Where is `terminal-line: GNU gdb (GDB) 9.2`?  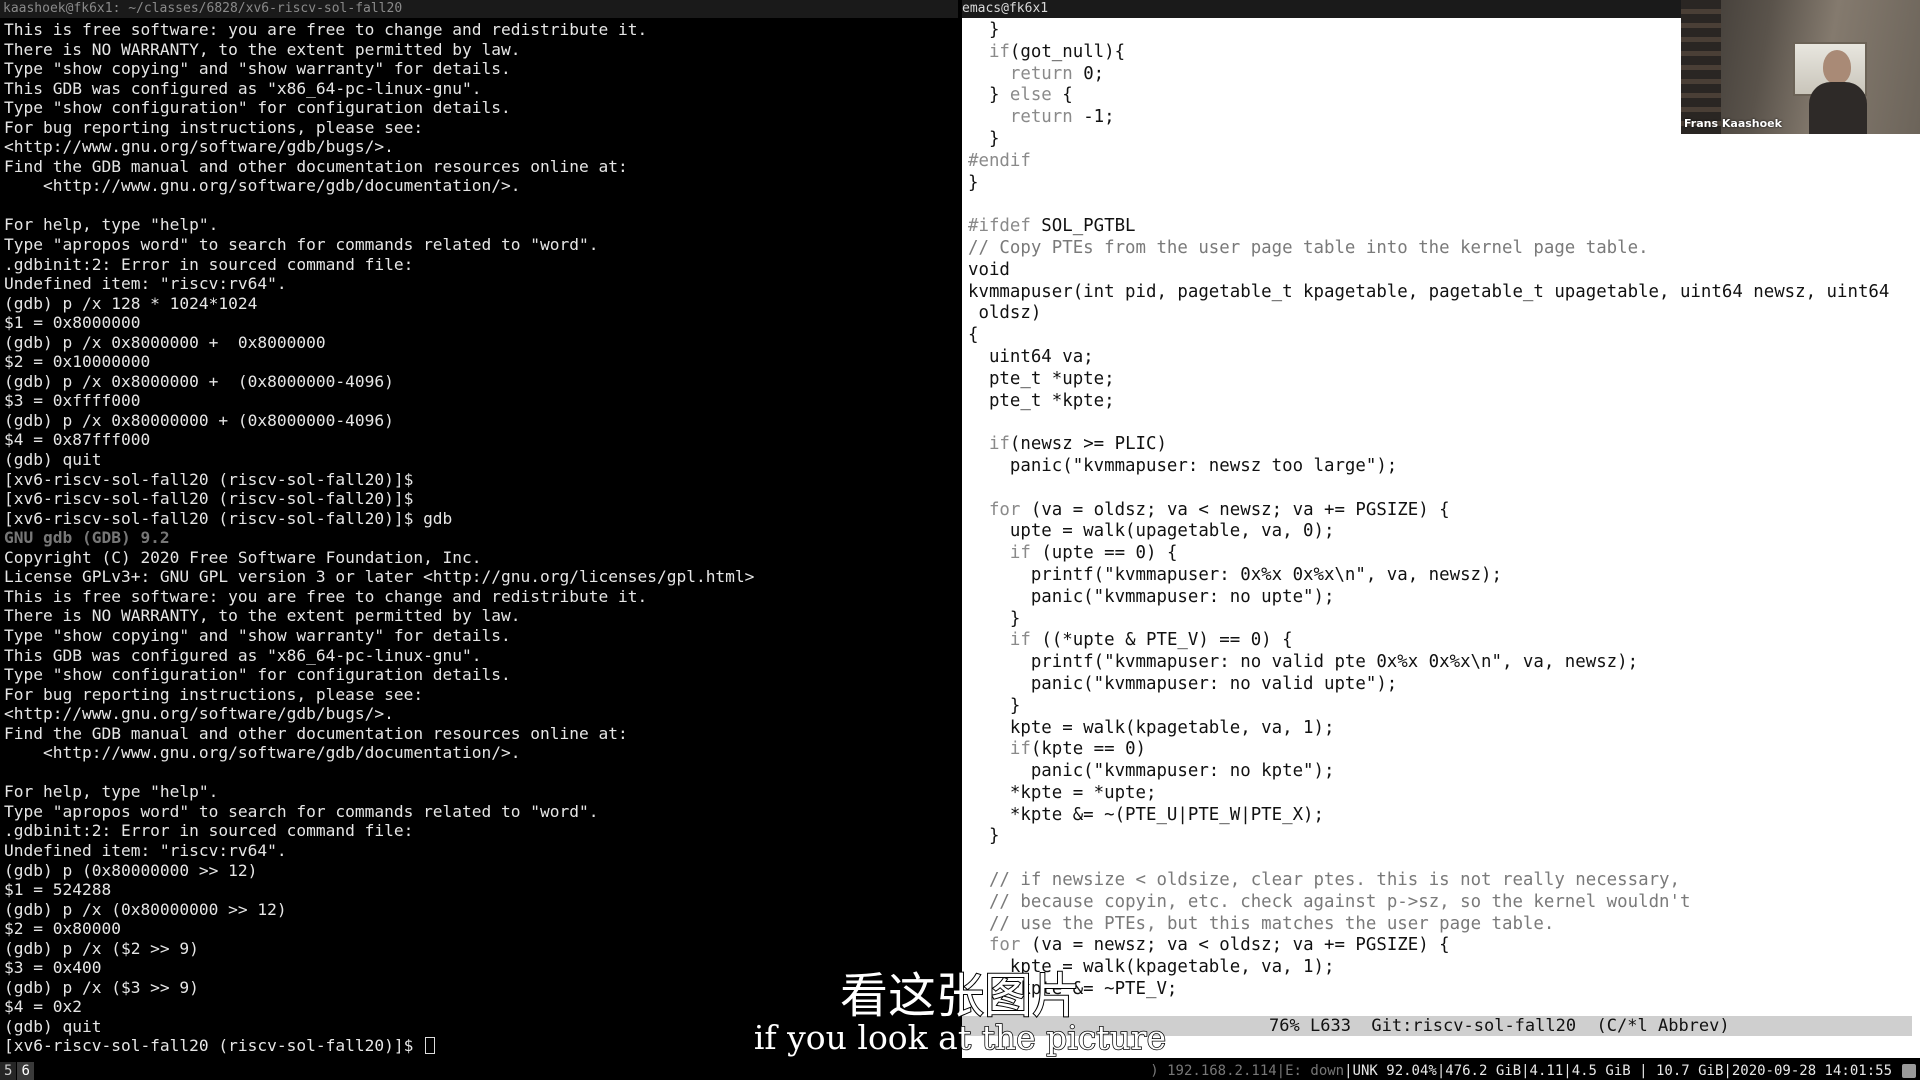 terminal-line: GNU gdb (GDB) 9.2 is located at coordinates (87, 538).